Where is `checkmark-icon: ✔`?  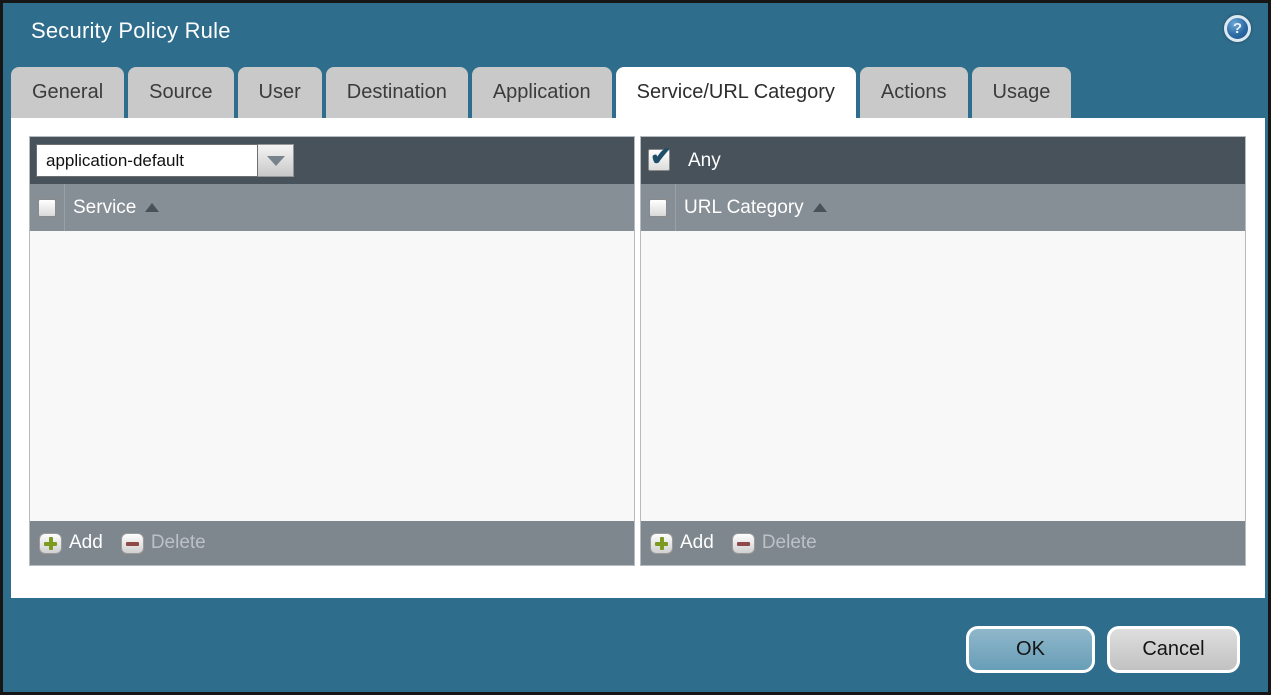 checkmark-icon: ✔ is located at coordinates (661, 156).